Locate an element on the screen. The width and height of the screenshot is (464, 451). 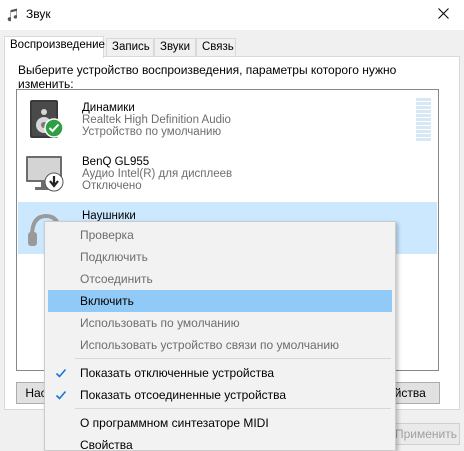
tab-playback: Воспроизведение is located at coordinates (54, 47).